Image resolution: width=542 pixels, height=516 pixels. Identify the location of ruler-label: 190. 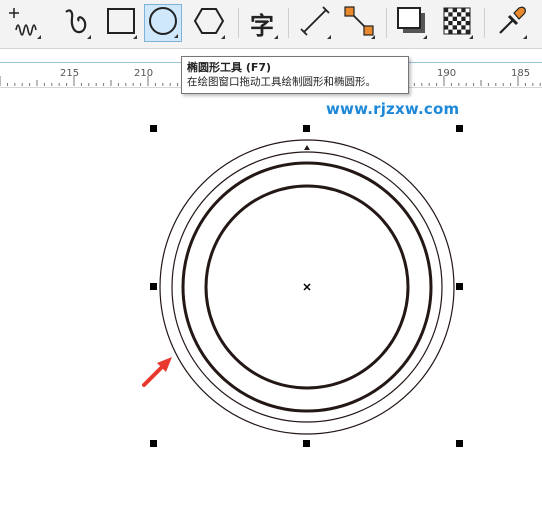
(447, 73).